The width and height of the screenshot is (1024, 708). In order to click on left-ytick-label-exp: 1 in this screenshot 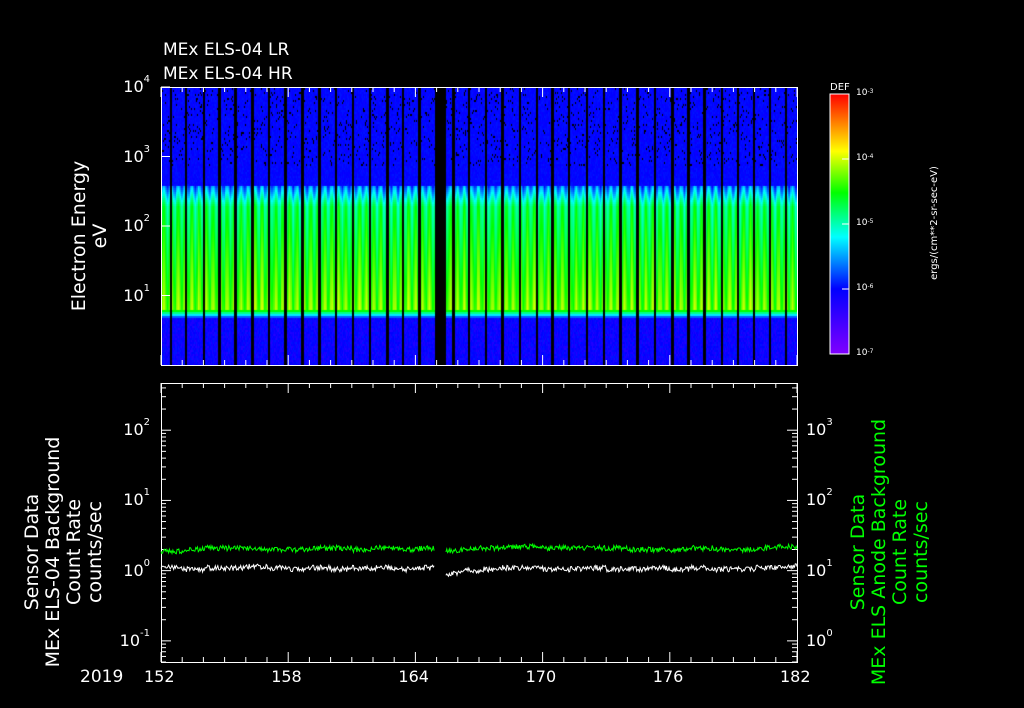, I will do `click(146, 493)`.